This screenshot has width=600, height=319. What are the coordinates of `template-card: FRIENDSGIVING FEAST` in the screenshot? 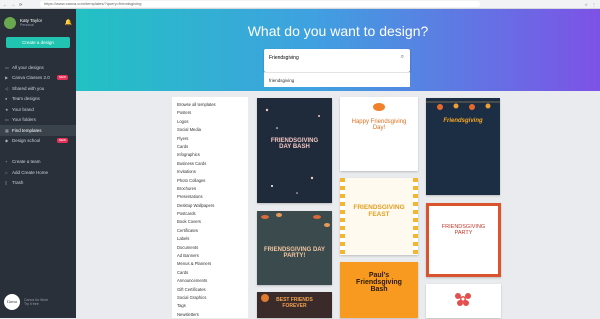 It's located at (379, 216).